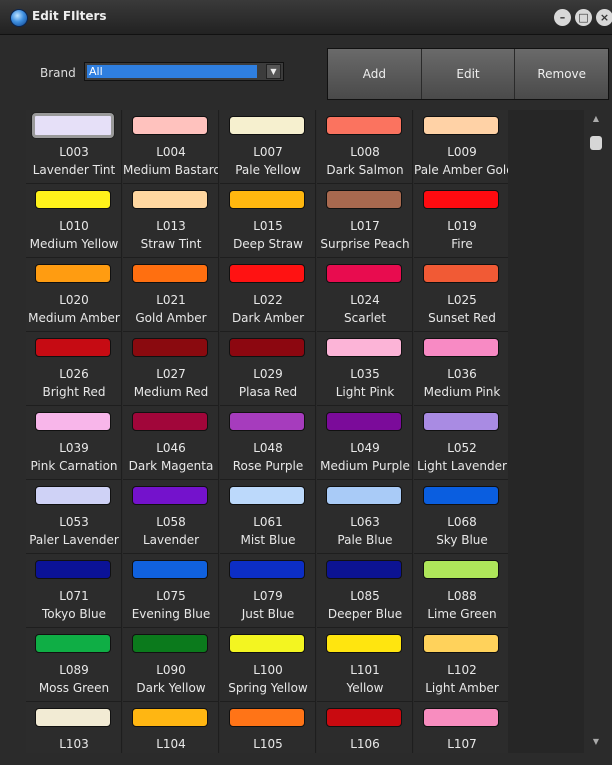 This screenshot has width=612, height=765. I want to click on filter-cell: L049 Medium Purple, so click(365, 443).